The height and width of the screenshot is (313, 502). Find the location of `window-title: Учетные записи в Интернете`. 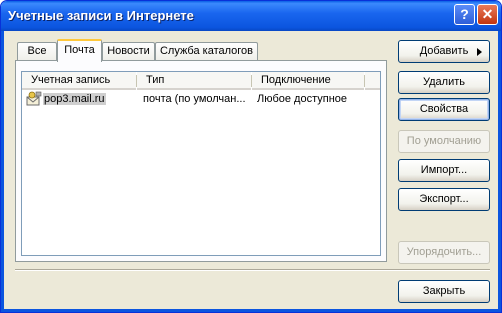

window-title: Учетные записи в Интернете is located at coordinates (101, 15).